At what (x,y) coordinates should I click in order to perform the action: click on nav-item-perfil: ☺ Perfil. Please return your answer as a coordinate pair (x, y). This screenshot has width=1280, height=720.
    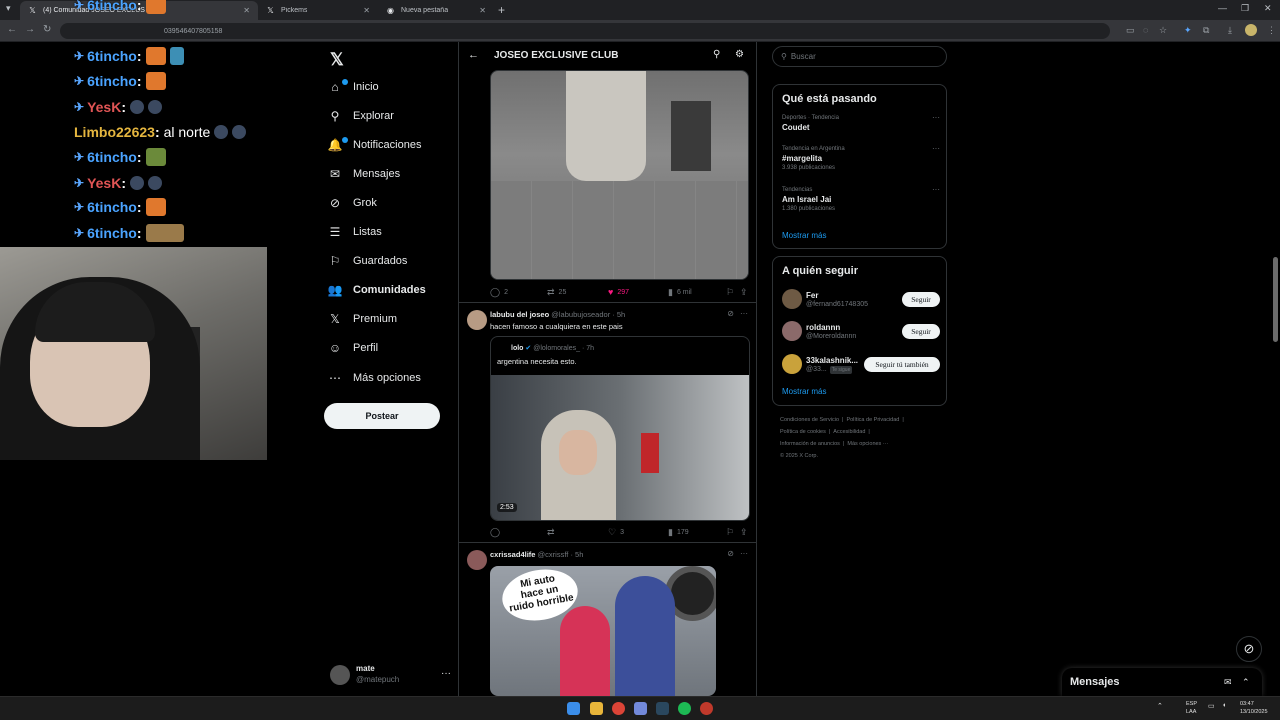
    Looking at the image, I should click on (353, 348).